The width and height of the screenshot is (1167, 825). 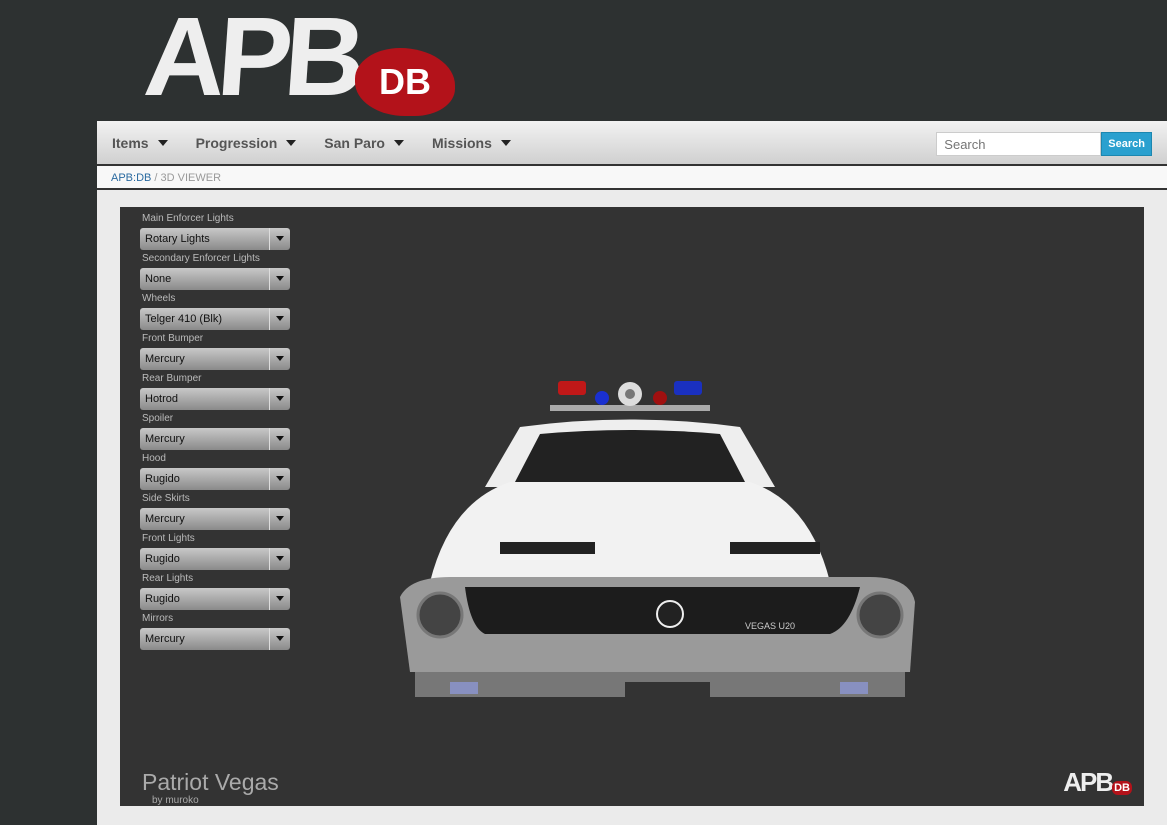 What do you see at coordinates (175, 800) in the screenshot?
I see `vehicle-author: by muroko` at bounding box center [175, 800].